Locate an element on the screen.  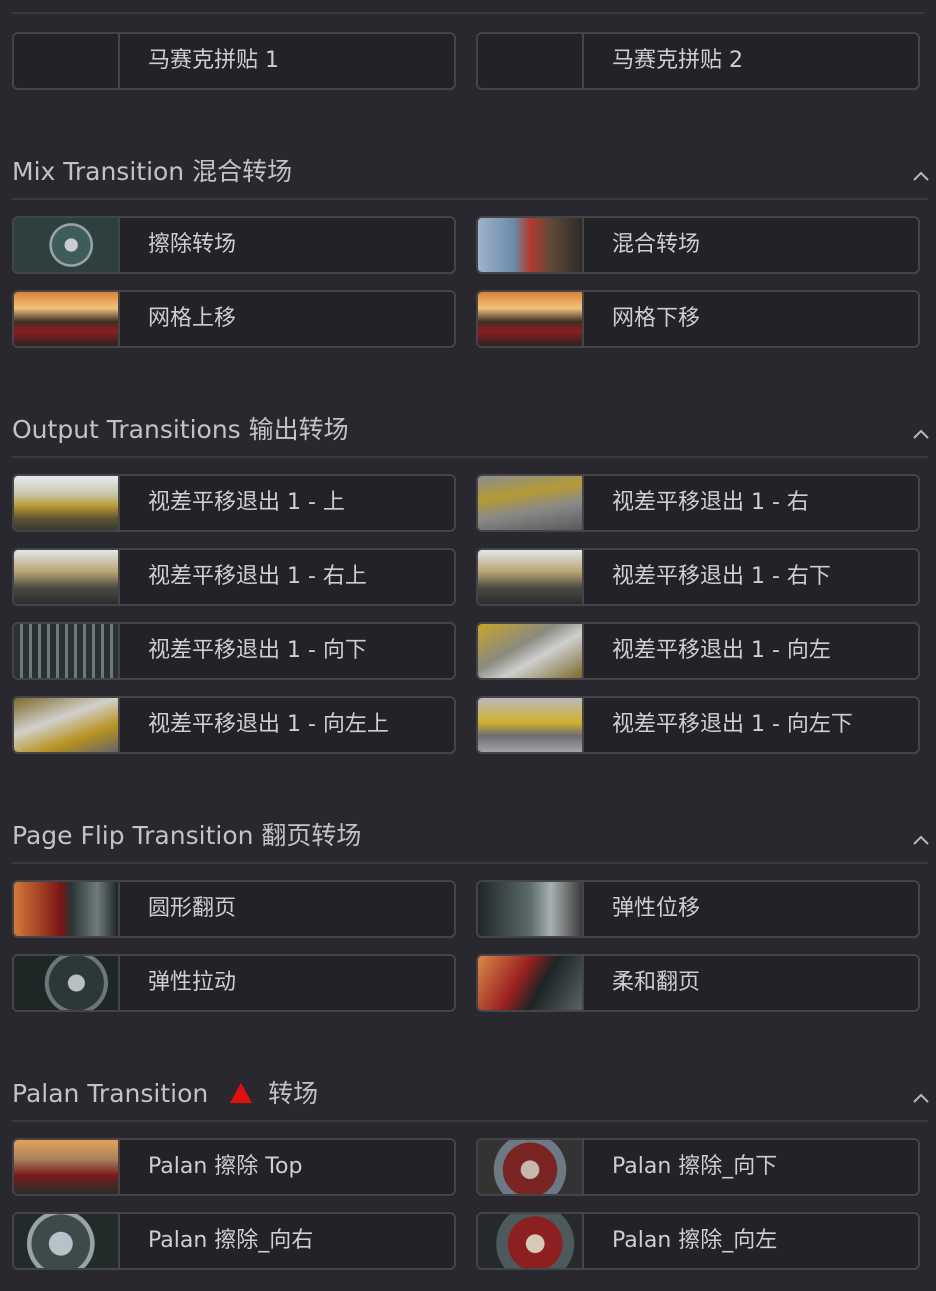
section-title-prefix: Palan Transition is located at coordinates (110, 1093).